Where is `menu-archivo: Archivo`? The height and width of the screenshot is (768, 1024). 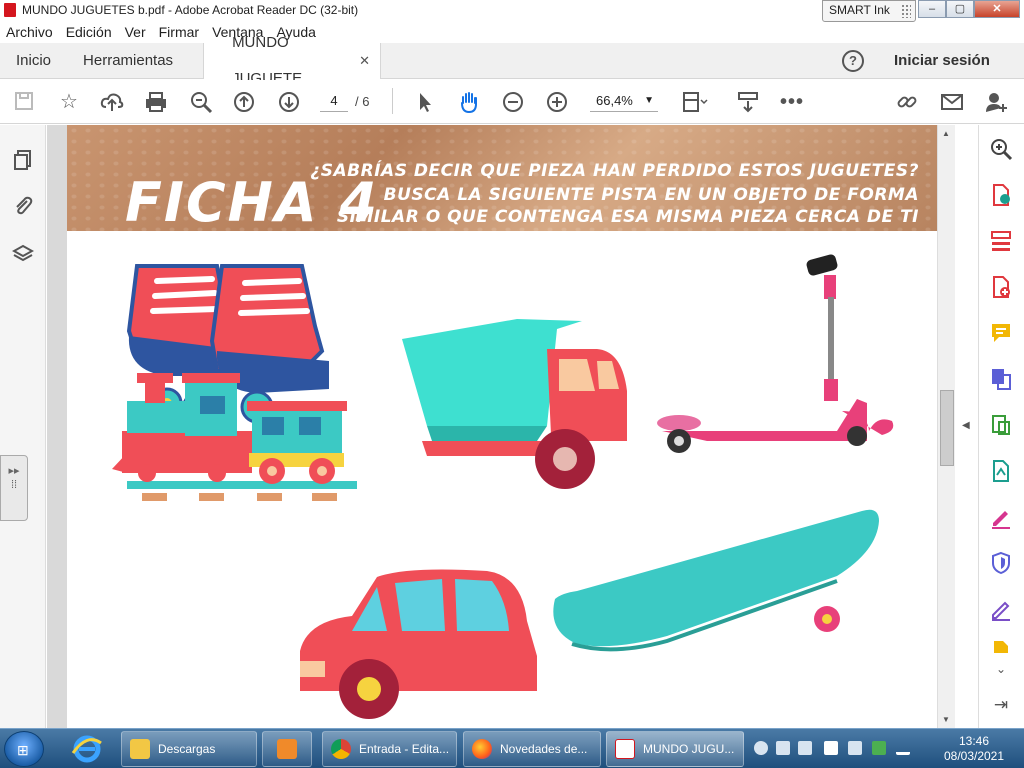
menu-archivo: Archivo is located at coordinates (29, 32).